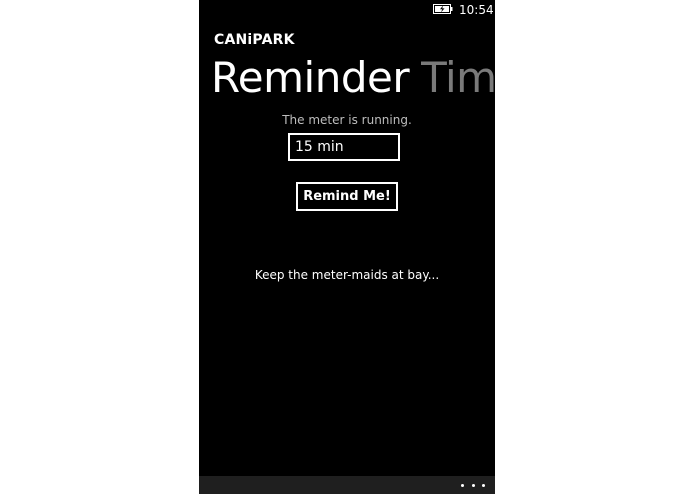 This screenshot has height=494, width=695. Describe the element at coordinates (254, 40) in the screenshot. I see `app-title: CANiPARK` at that location.